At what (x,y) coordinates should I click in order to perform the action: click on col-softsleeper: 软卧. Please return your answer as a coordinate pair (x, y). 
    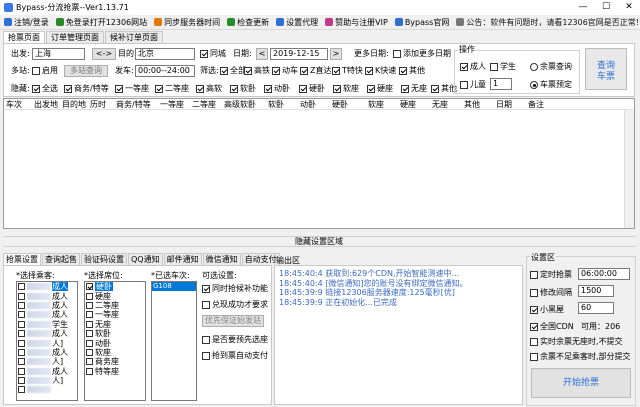
    Looking at the image, I should click on (282, 104).